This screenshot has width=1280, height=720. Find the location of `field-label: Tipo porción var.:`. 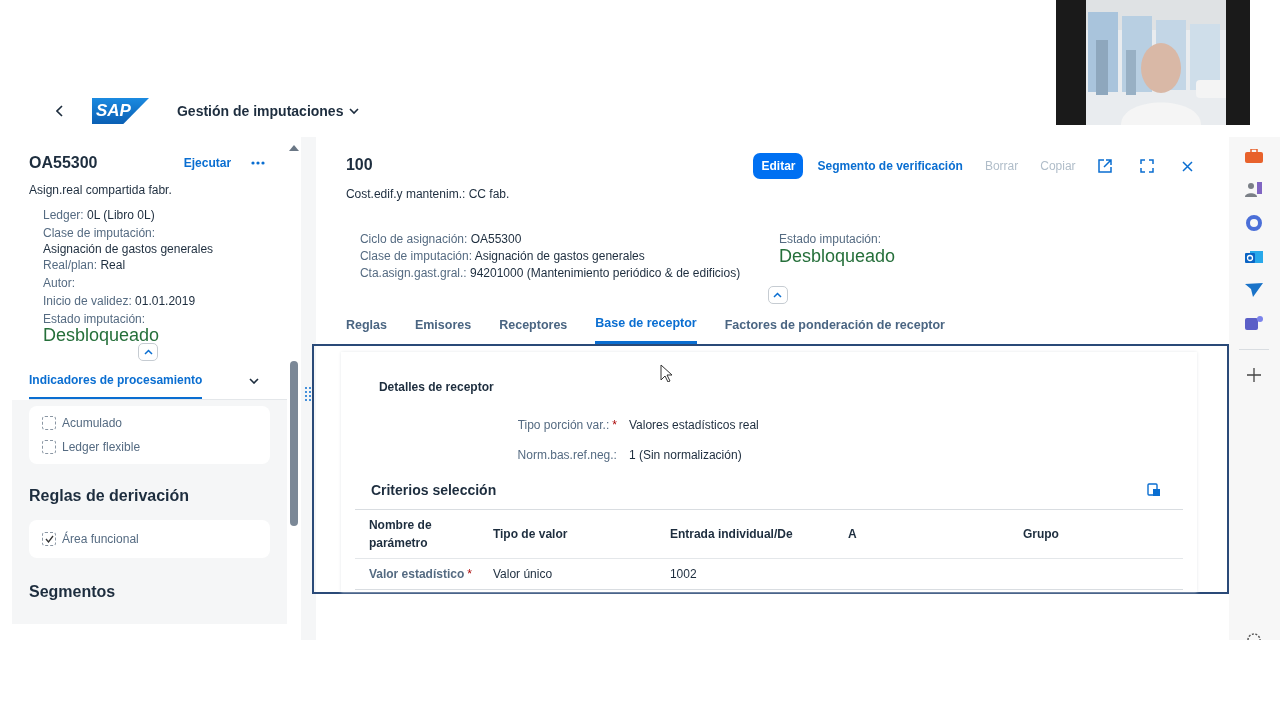

field-label: Tipo porción var.: is located at coordinates (563, 425).